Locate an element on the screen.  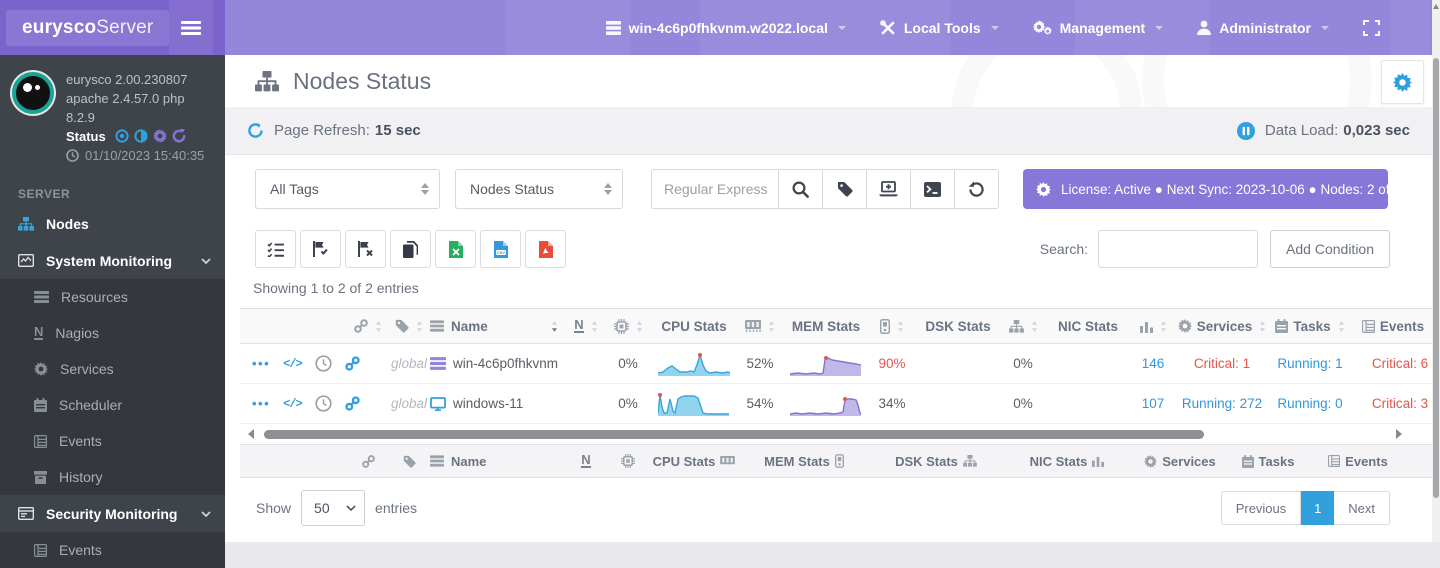
column-visibility-button is located at coordinates (275, 249).